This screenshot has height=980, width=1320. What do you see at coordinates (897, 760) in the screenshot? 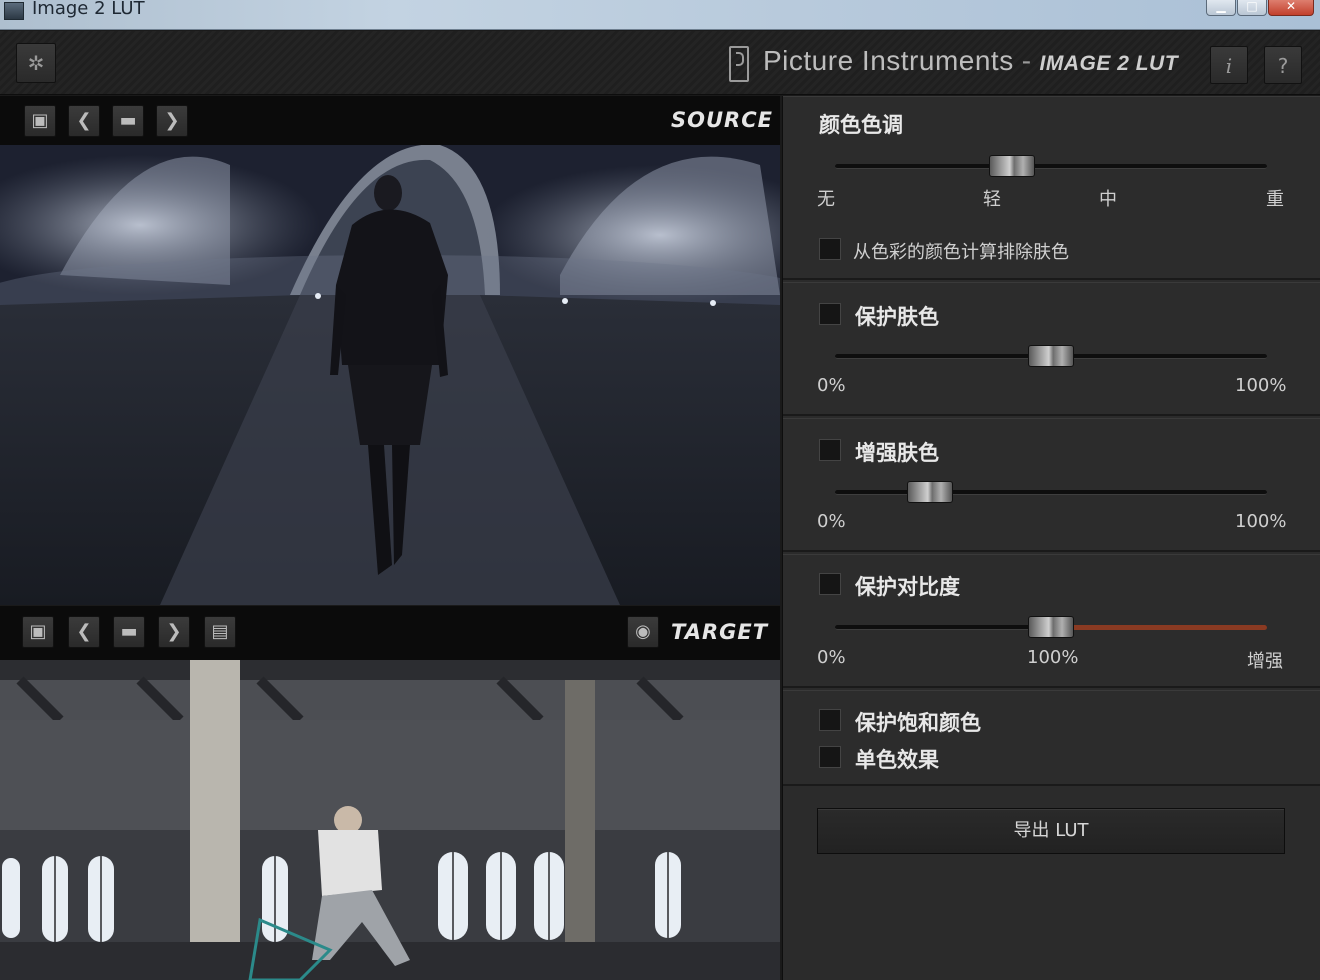
I see `monochrome-title: 单色效果` at bounding box center [897, 760].